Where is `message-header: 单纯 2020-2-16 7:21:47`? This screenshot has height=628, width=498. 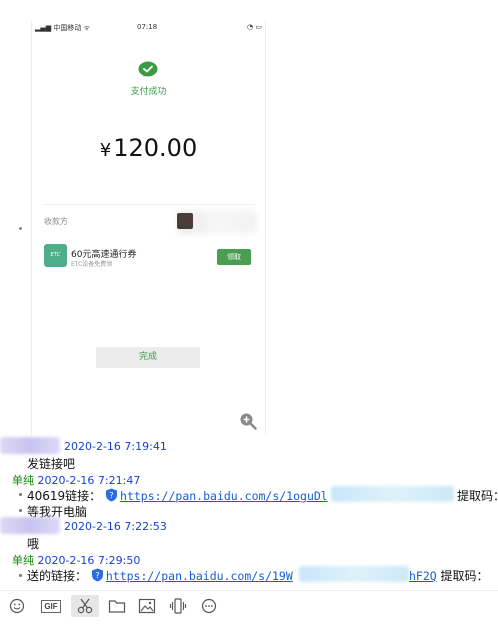
message-header: 单纯 2020-2-16 7:21:47 is located at coordinates (76, 480).